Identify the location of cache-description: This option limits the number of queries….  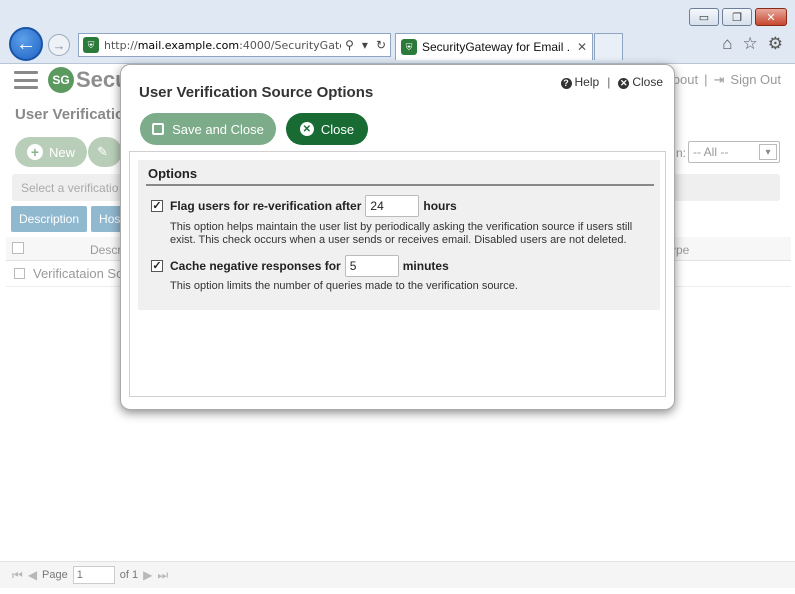
(344, 286).